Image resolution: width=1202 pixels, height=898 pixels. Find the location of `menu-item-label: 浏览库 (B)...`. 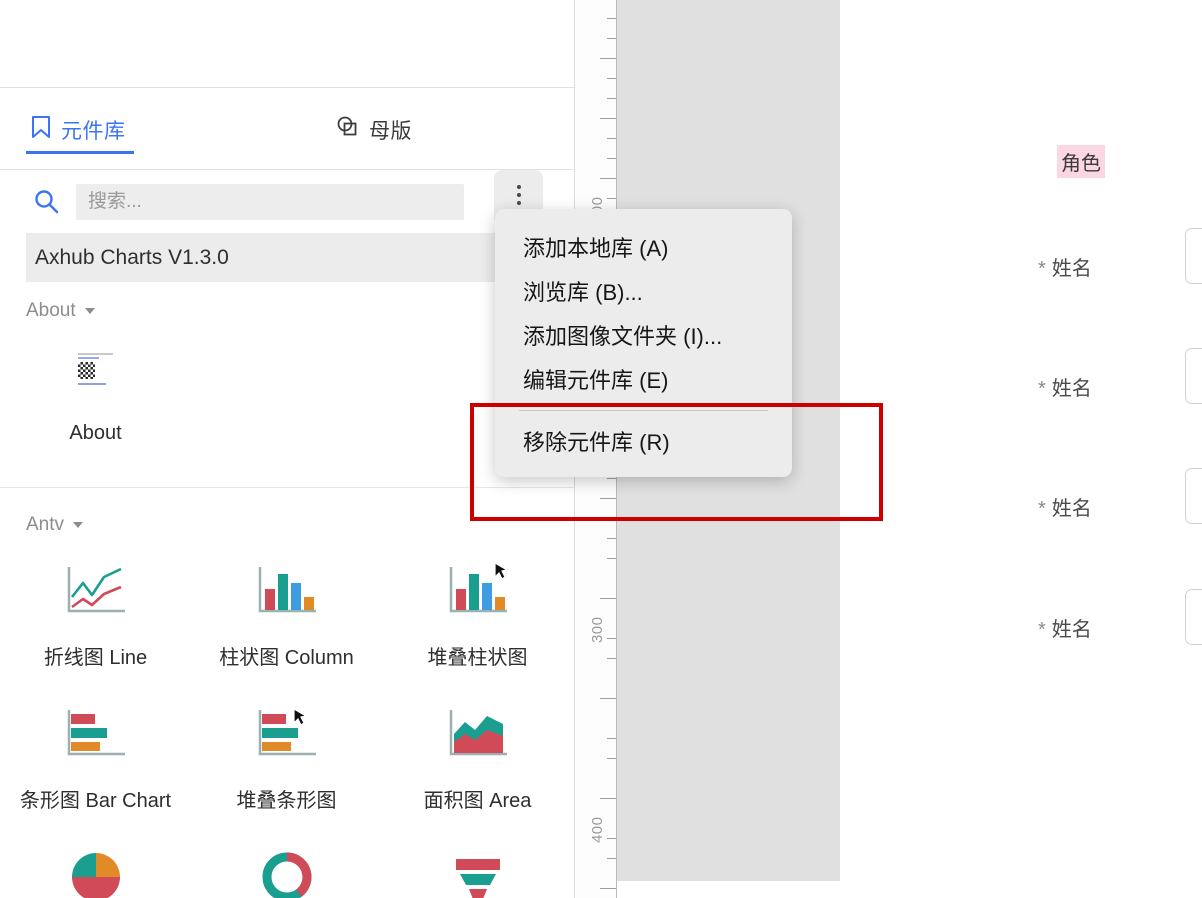

menu-item-label: 浏览库 (B)... is located at coordinates (583, 292).